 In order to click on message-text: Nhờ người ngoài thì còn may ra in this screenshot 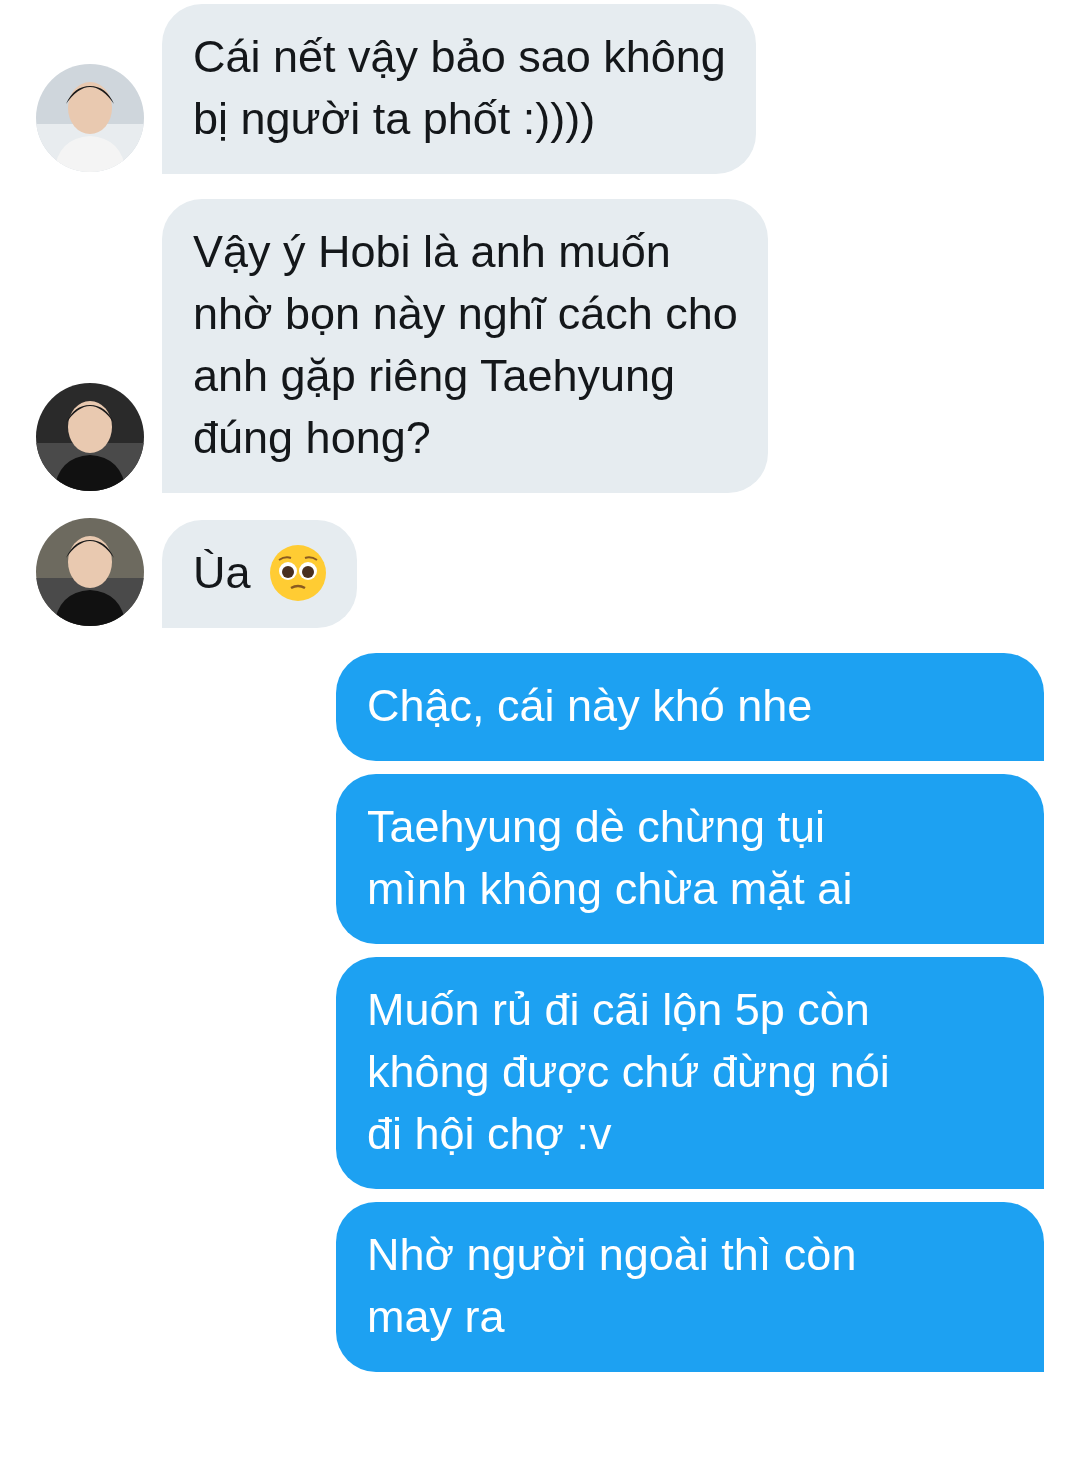, I will do `click(612, 1286)`.